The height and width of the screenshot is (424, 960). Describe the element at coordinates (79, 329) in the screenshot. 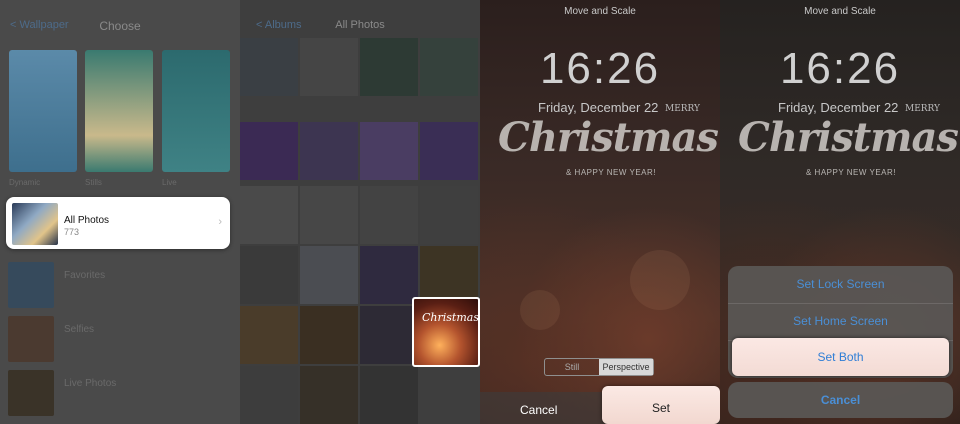

I see `album-title: Selfies` at that location.